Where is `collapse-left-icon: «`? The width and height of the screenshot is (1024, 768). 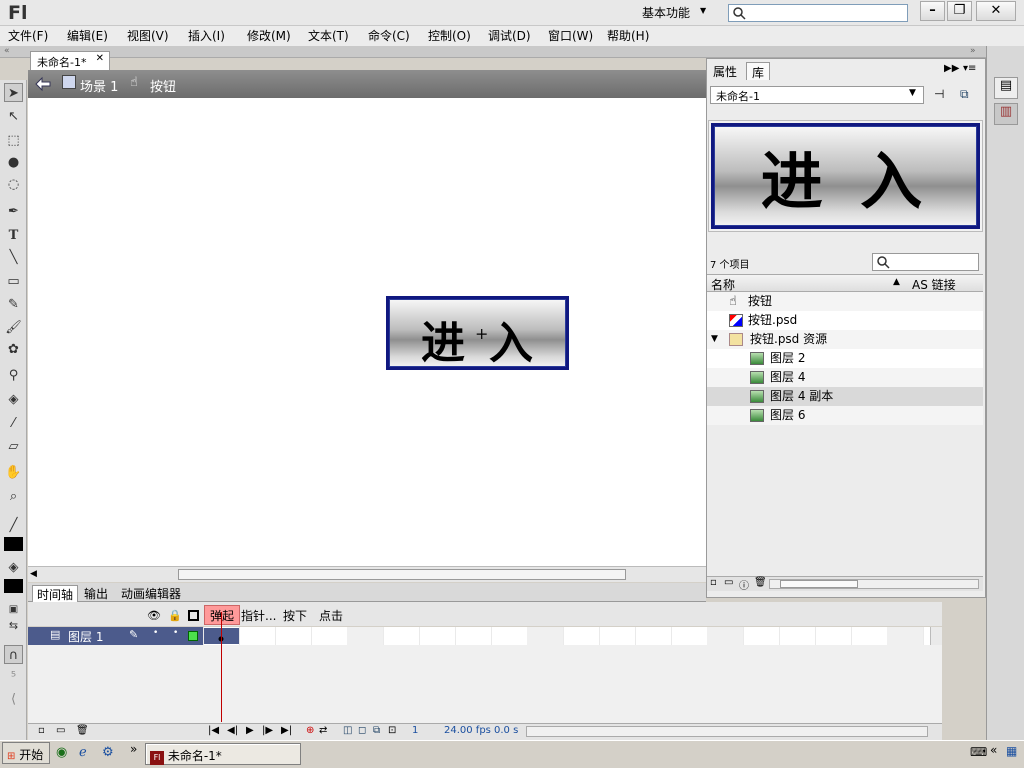
collapse-left-icon: « is located at coordinates (7, 51).